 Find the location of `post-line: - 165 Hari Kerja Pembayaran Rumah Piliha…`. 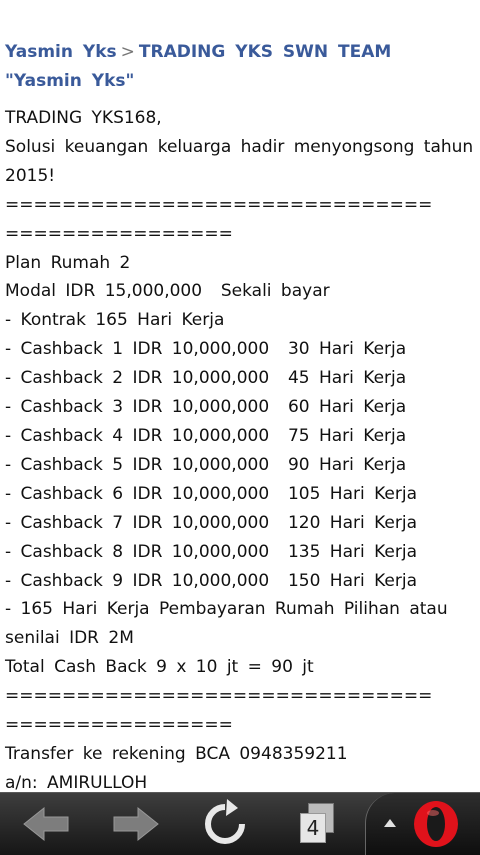

post-line: - 165 Hari Kerja Pembayaran Rumah Piliha… is located at coordinates (226, 624).